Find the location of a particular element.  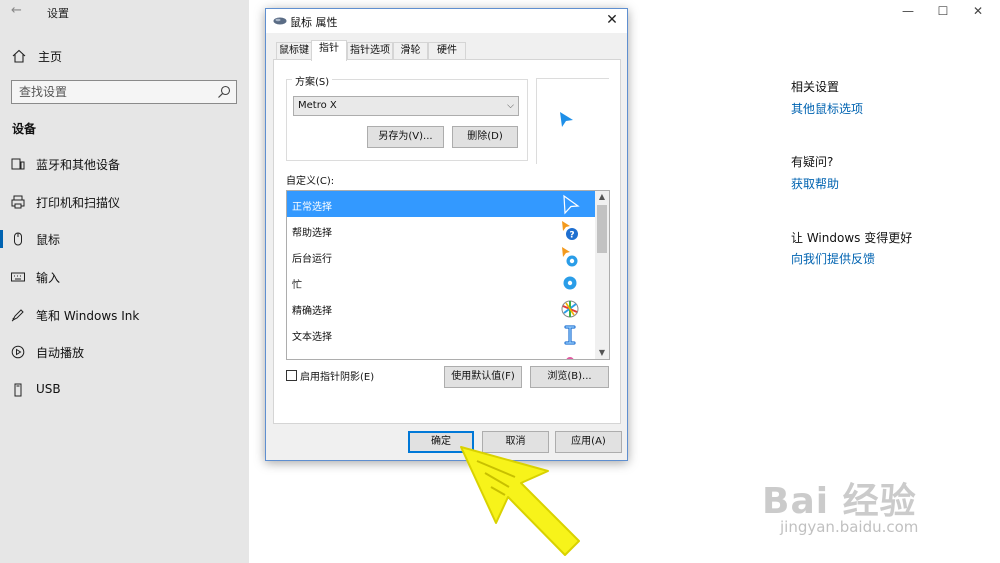

autoplay-icon is located at coordinates (18, 352).